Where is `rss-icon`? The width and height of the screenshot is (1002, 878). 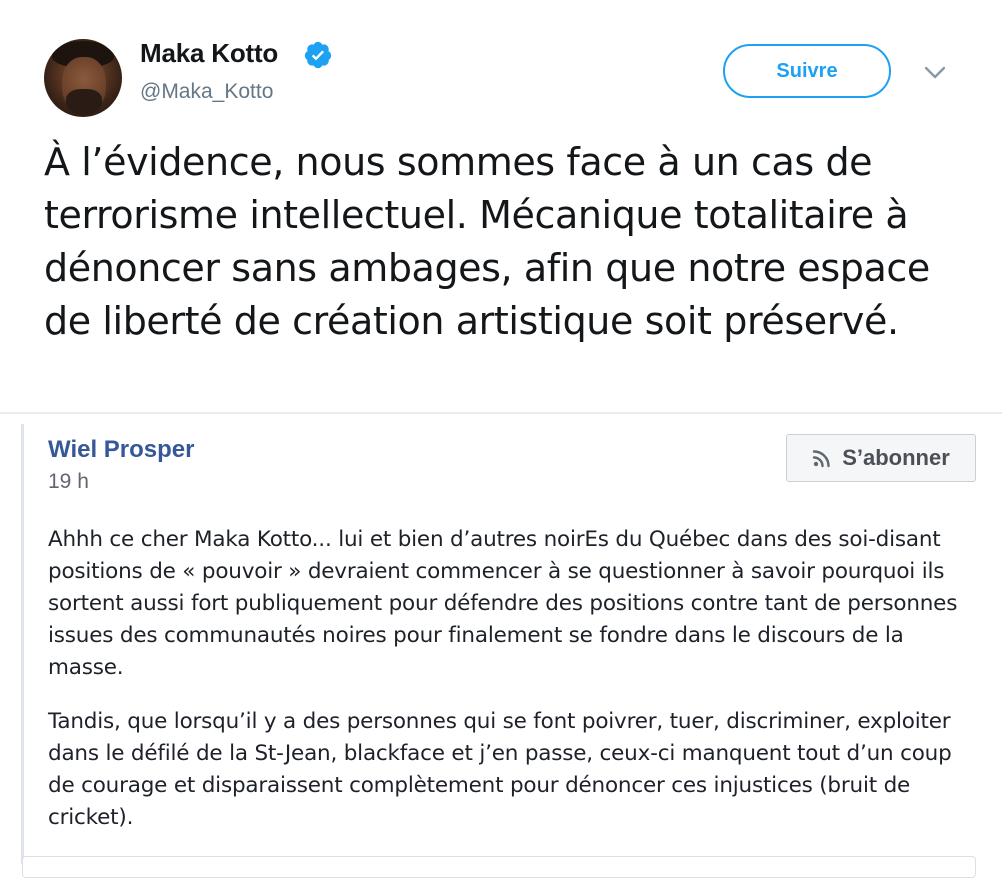 rss-icon is located at coordinates (821, 459).